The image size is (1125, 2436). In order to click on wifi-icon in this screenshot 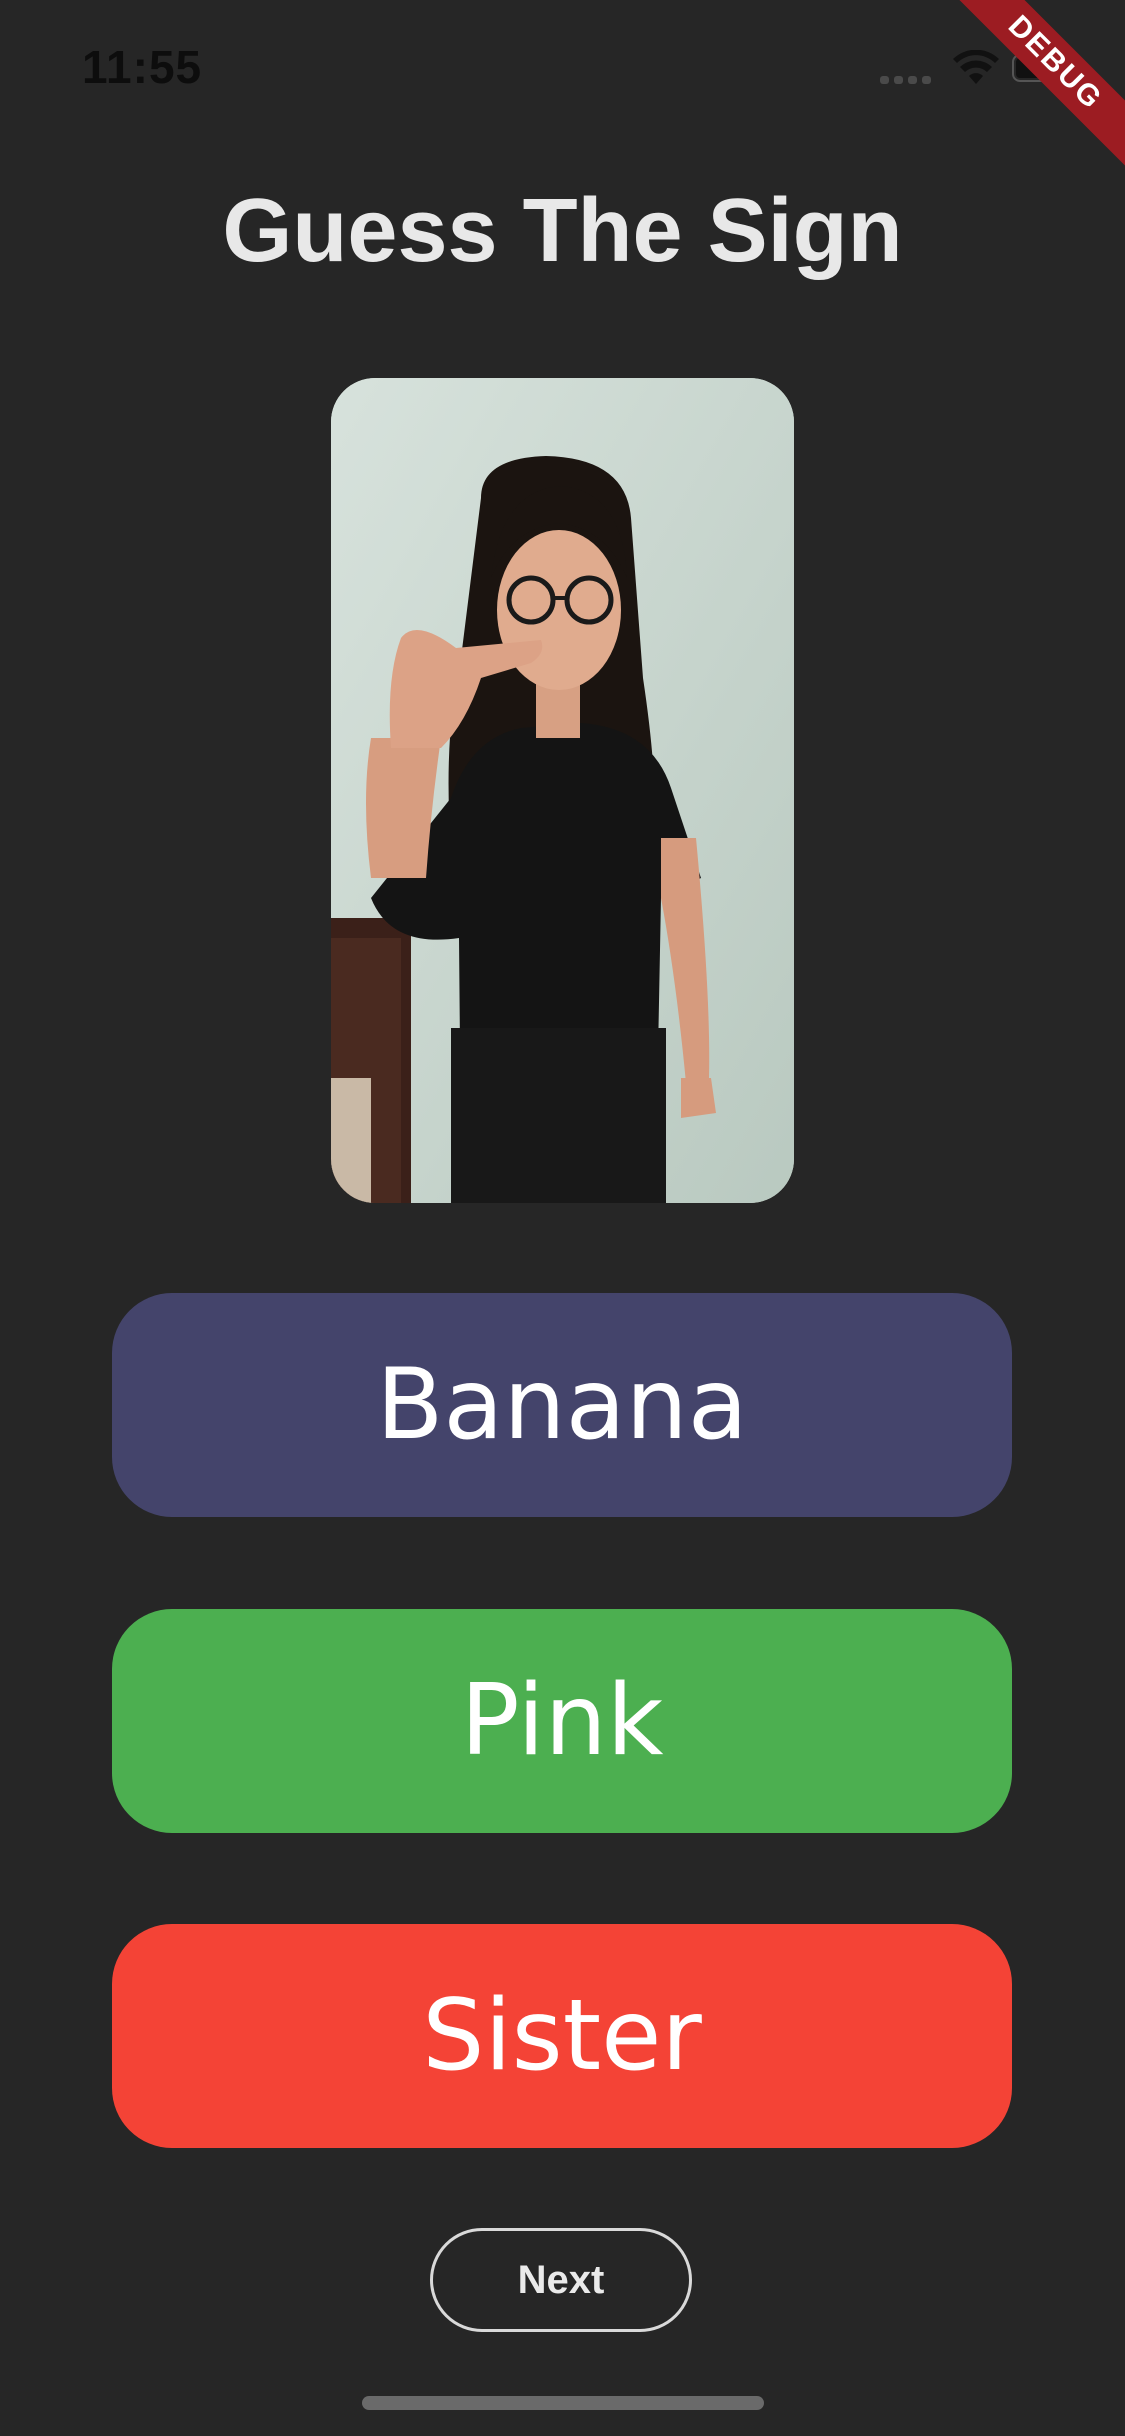, I will do `click(976, 67)`.